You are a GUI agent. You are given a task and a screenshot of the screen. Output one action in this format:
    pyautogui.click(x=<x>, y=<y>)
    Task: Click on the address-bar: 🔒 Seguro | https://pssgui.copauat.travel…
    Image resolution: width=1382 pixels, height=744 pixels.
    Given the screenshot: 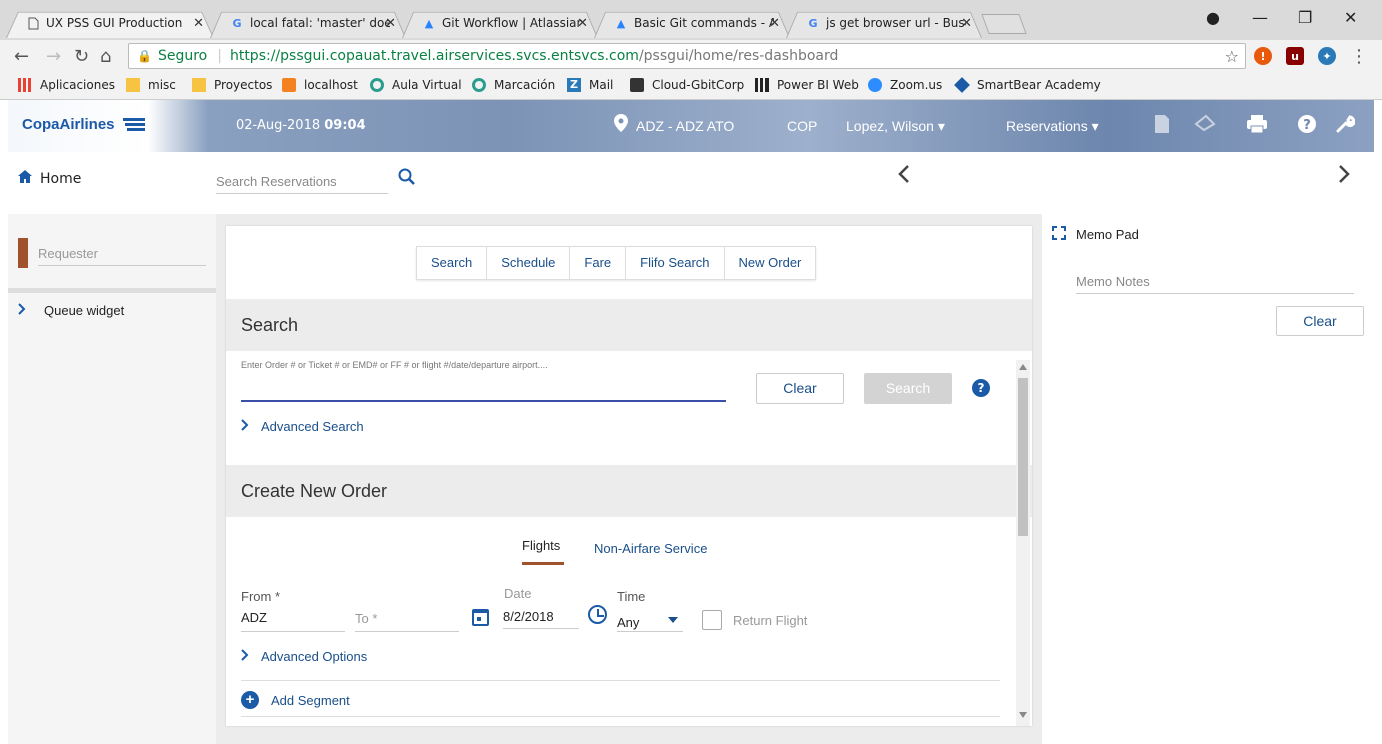 What is the action you would take?
    pyautogui.click(x=687, y=56)
    